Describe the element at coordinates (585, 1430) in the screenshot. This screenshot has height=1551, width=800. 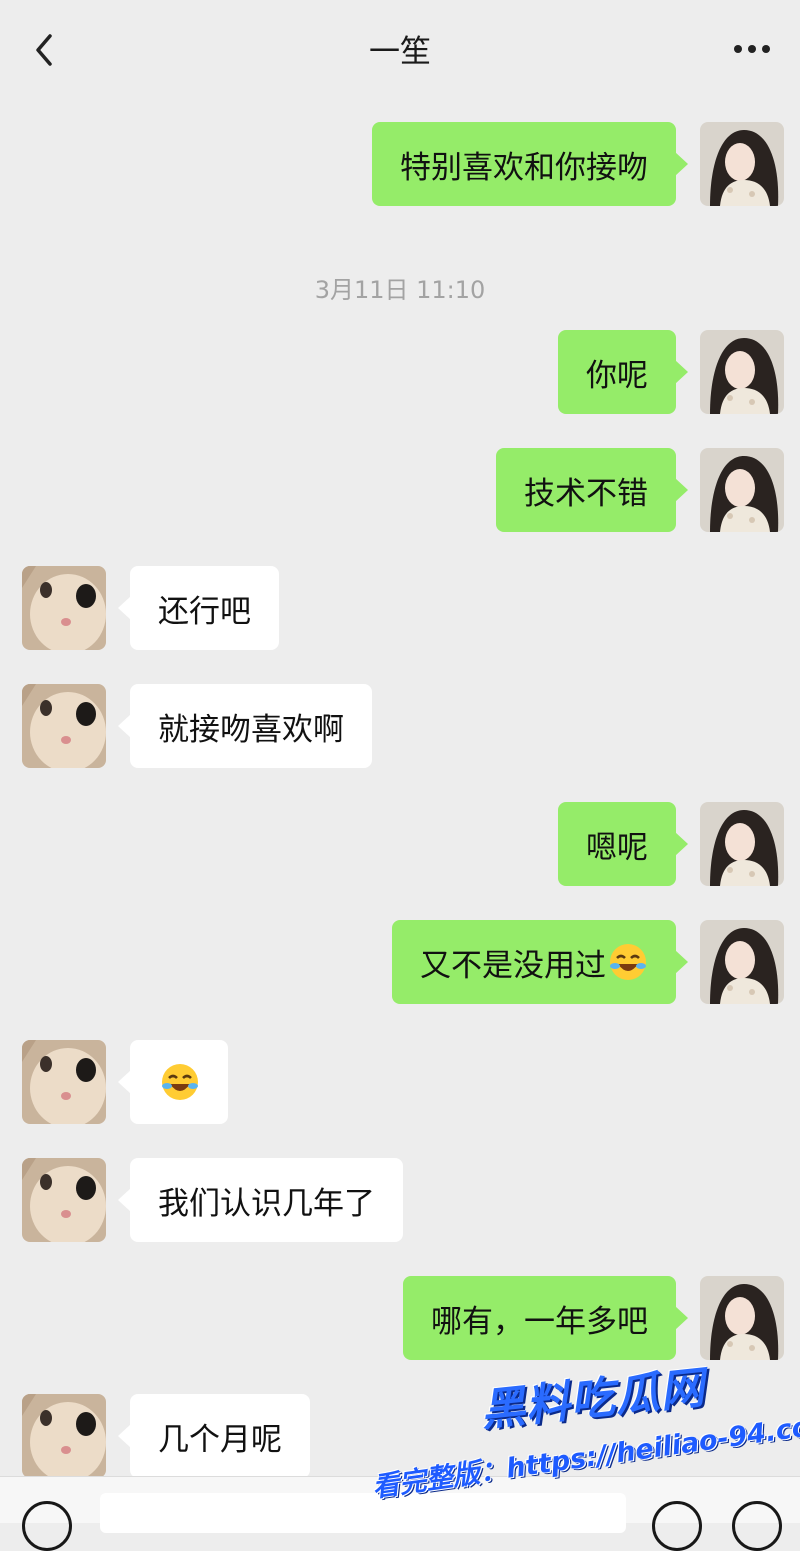
I see `watermark: 黑料吃瓜网 看完整版：https://heiliao-94.com` at that location.